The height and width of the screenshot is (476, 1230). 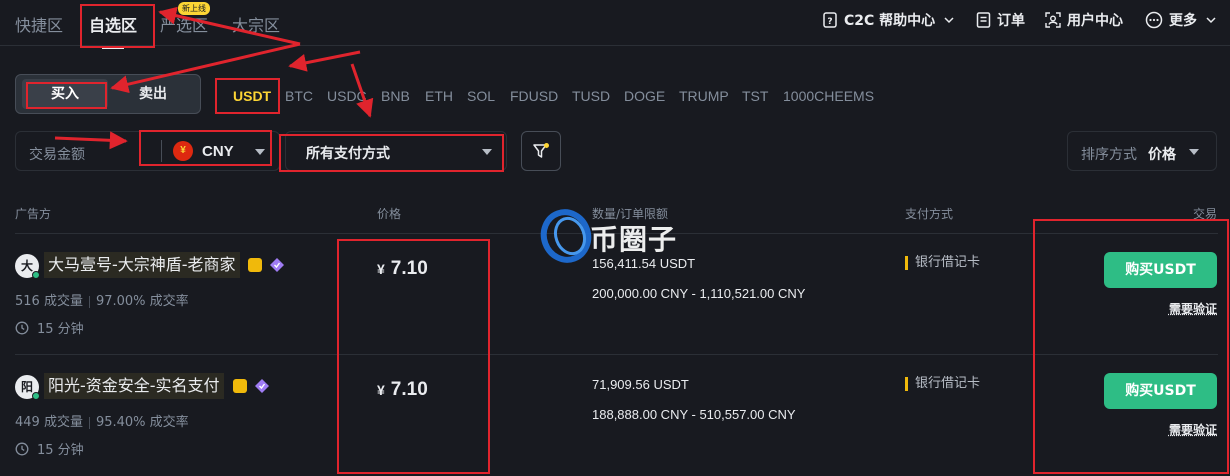 I want to click on trade-count: 449 成交量, so click(x=49, y=422).